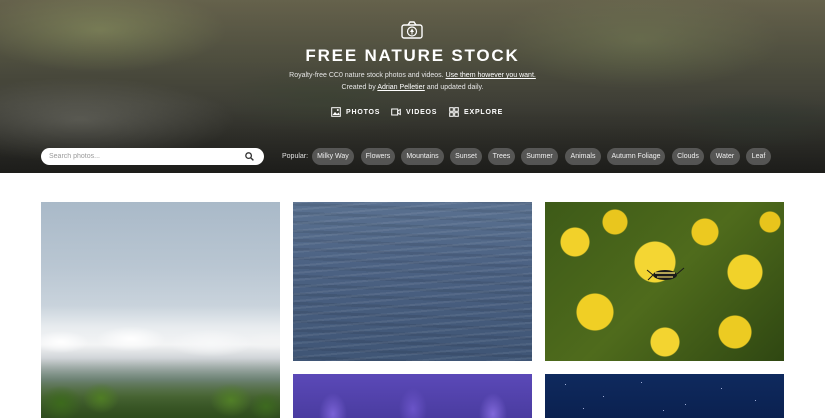  I want to click on photo-ocean-water, so click(412, 281).